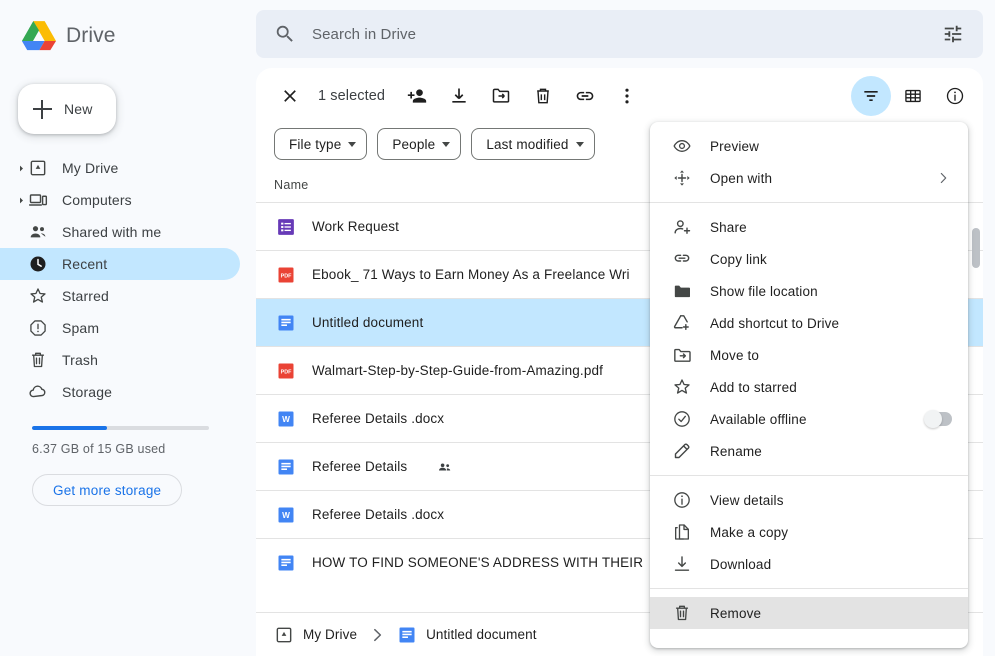 Image resolution: width=995 pixels, height=656 pixels. Describe the element at coordinates (356, 226) in the screenshot. I see `file-name: Work Request` at that location.